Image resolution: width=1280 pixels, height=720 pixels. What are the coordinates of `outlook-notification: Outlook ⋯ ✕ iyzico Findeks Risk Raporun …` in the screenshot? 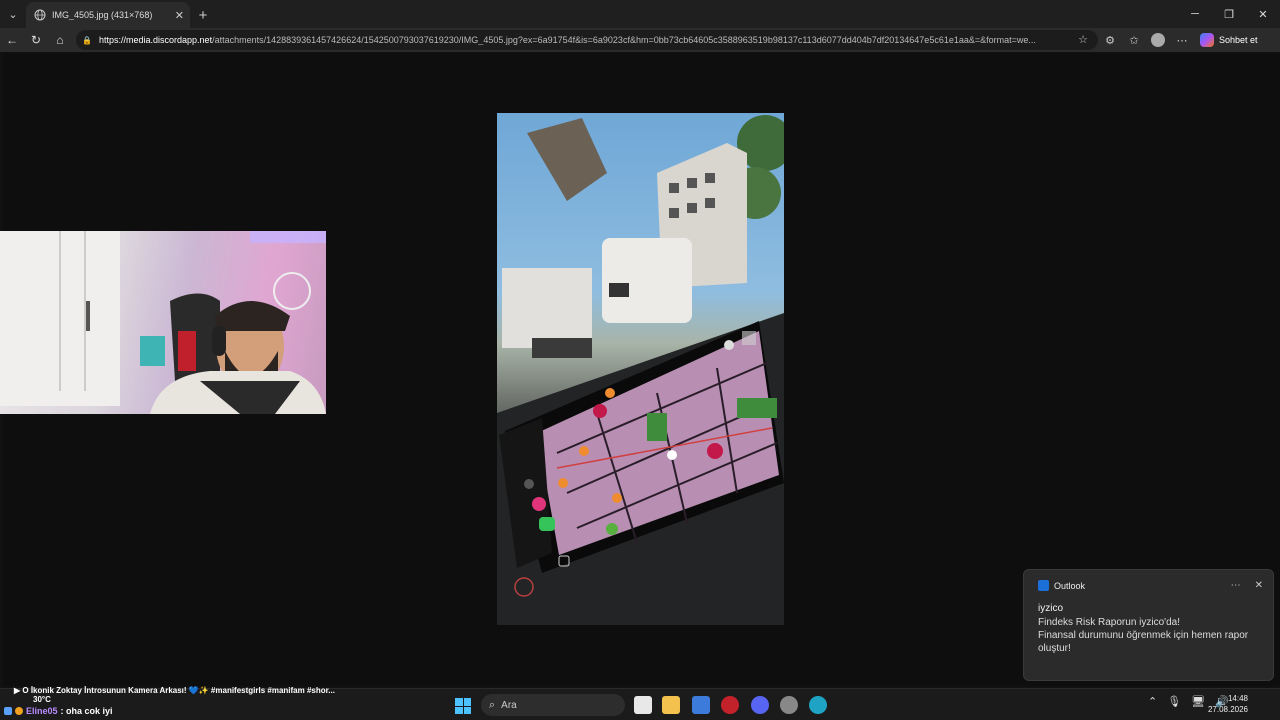 It's located at (1148, 625).